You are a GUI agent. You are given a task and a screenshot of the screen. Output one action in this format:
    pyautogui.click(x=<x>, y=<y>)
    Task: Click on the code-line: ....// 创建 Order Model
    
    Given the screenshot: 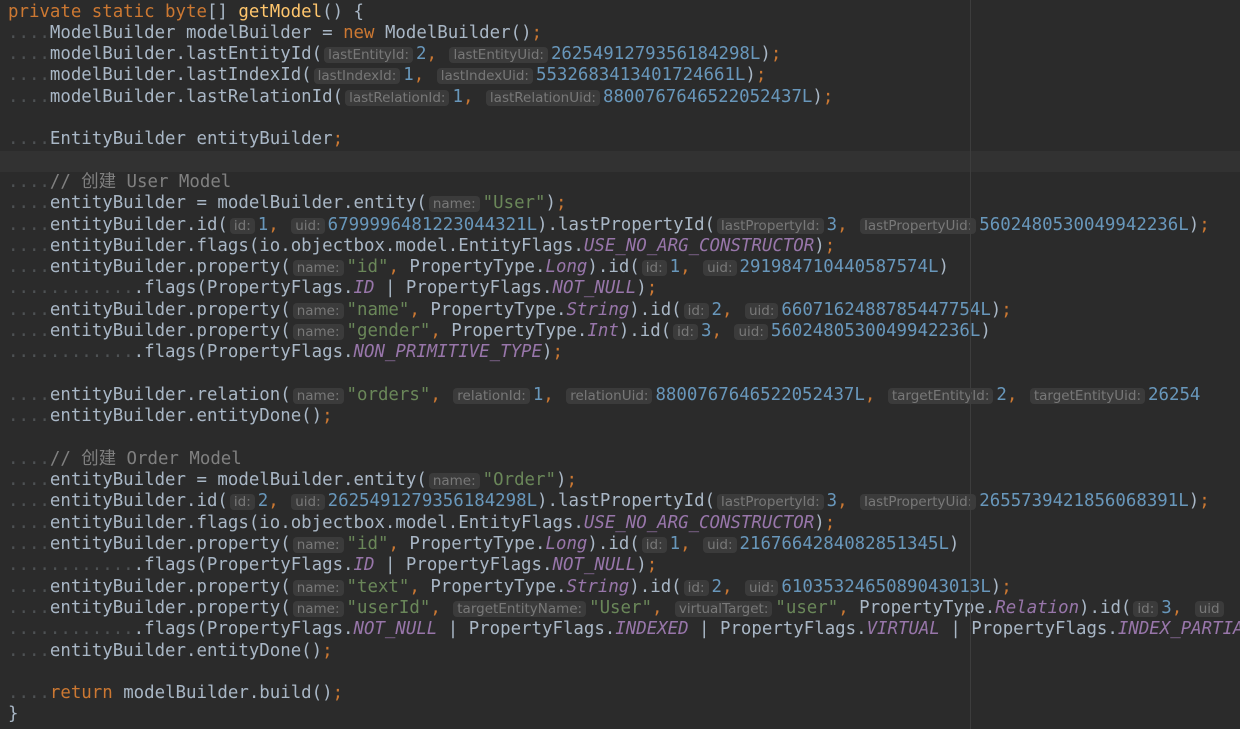 What is the action you would take?
    pyautogui.click(x=620, y=459)
    